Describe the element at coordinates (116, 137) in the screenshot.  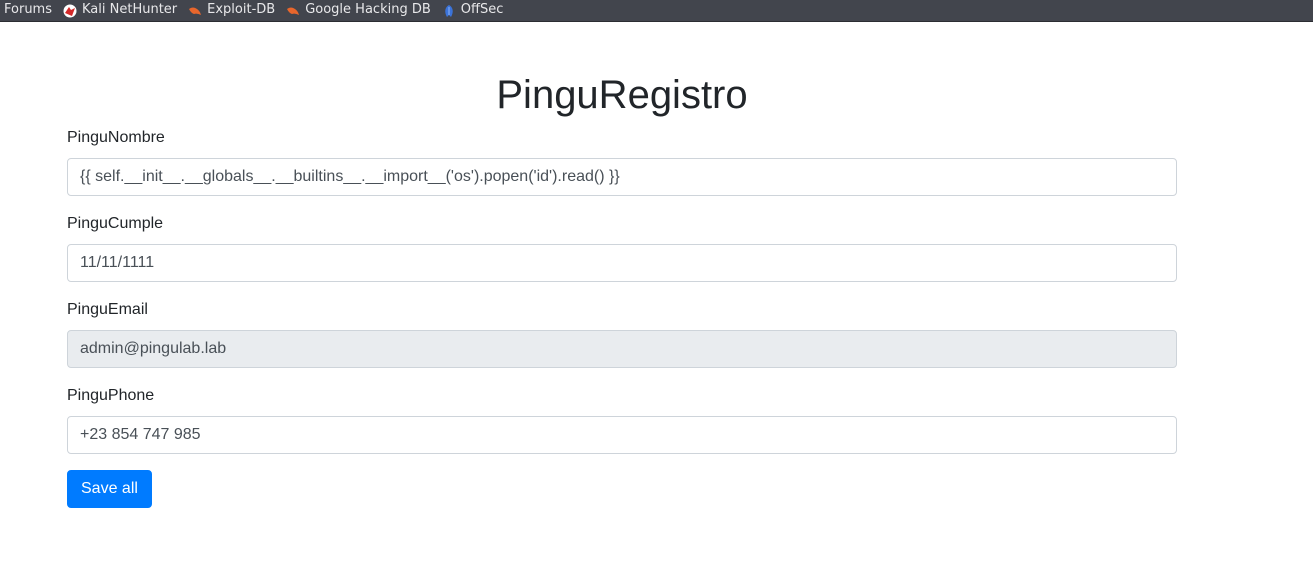
I see `nombre-label: PinguNombre` at that location.